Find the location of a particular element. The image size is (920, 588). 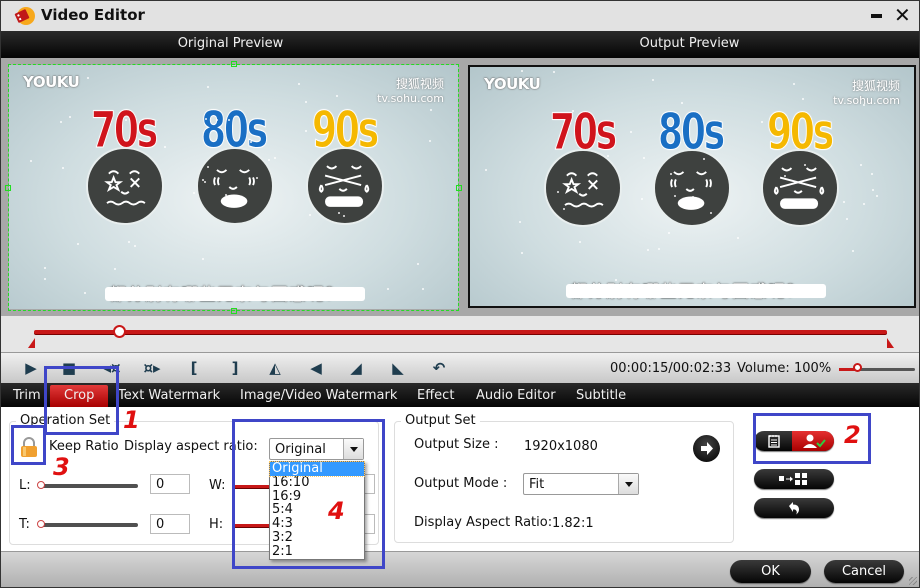

flip-vertical-icon: ◀ is located at coordinates (316, 368).